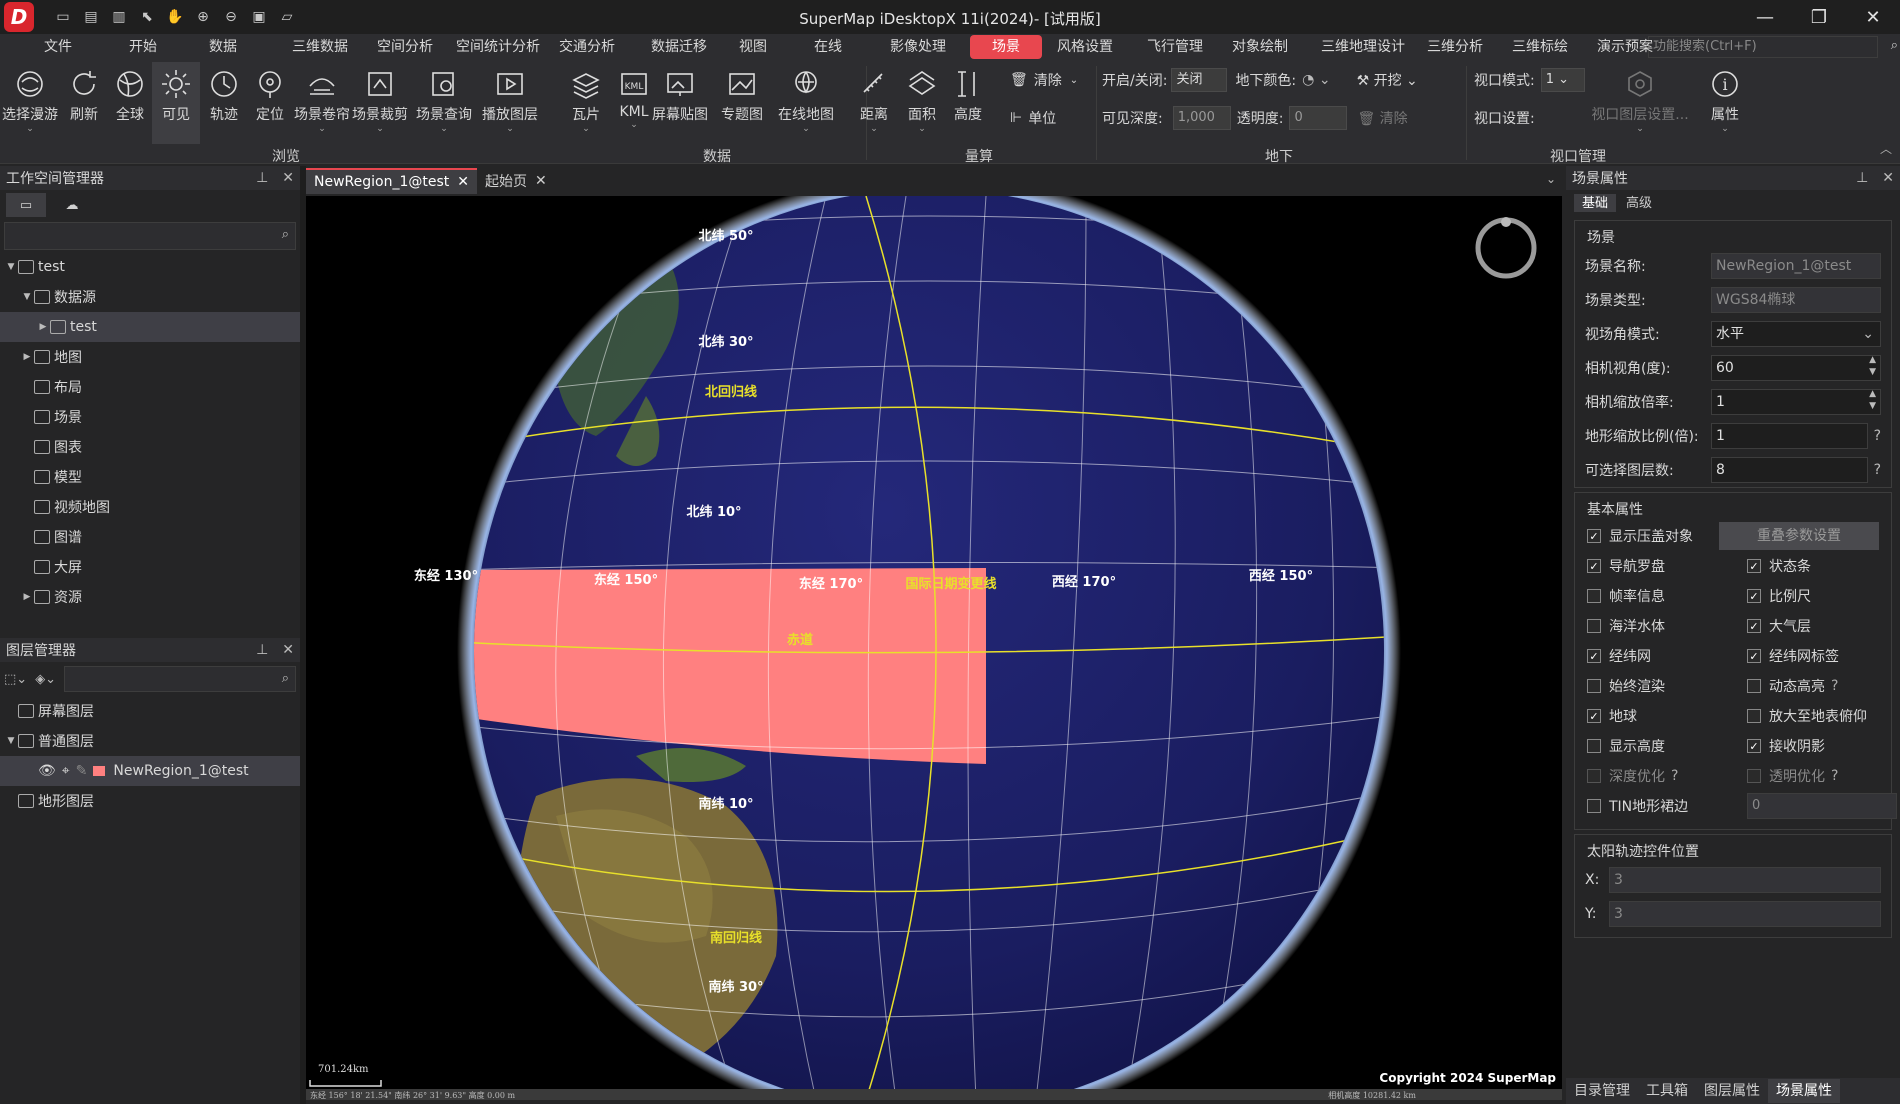 This screenshot has width=1900, height=1104. I want to click on zoom-in-icon: ⊕, so click(203, 17).